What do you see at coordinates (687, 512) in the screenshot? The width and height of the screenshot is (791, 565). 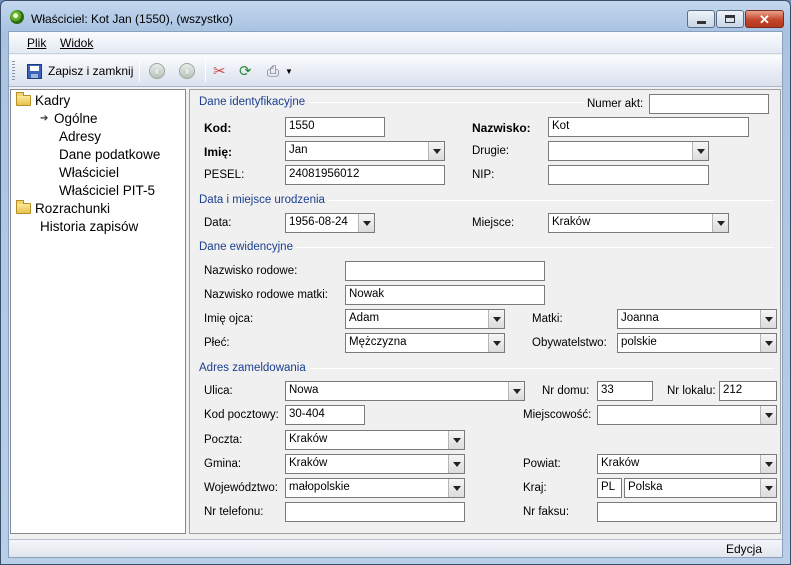 I see `faks-field` at bounding box center [687, 512].